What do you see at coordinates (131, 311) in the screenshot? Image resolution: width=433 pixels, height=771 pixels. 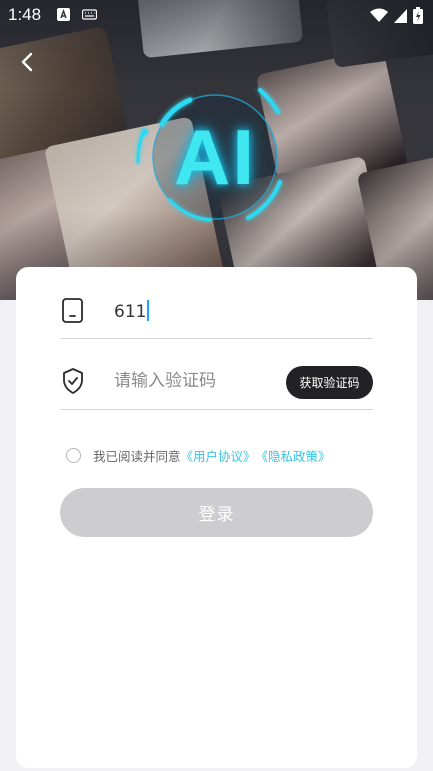 I see `phone-input-value: 611` at bounding box center [131, 311].